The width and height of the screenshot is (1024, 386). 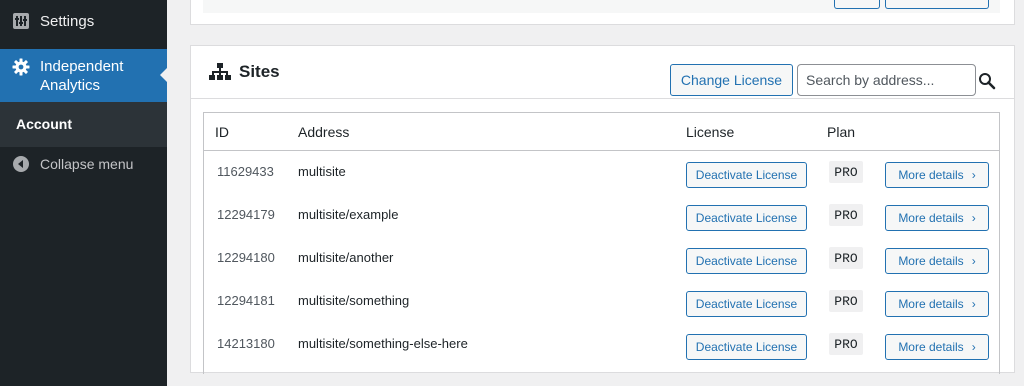 I want to click on sidebar-item-settings: Settings, so click(x=83, y=21).